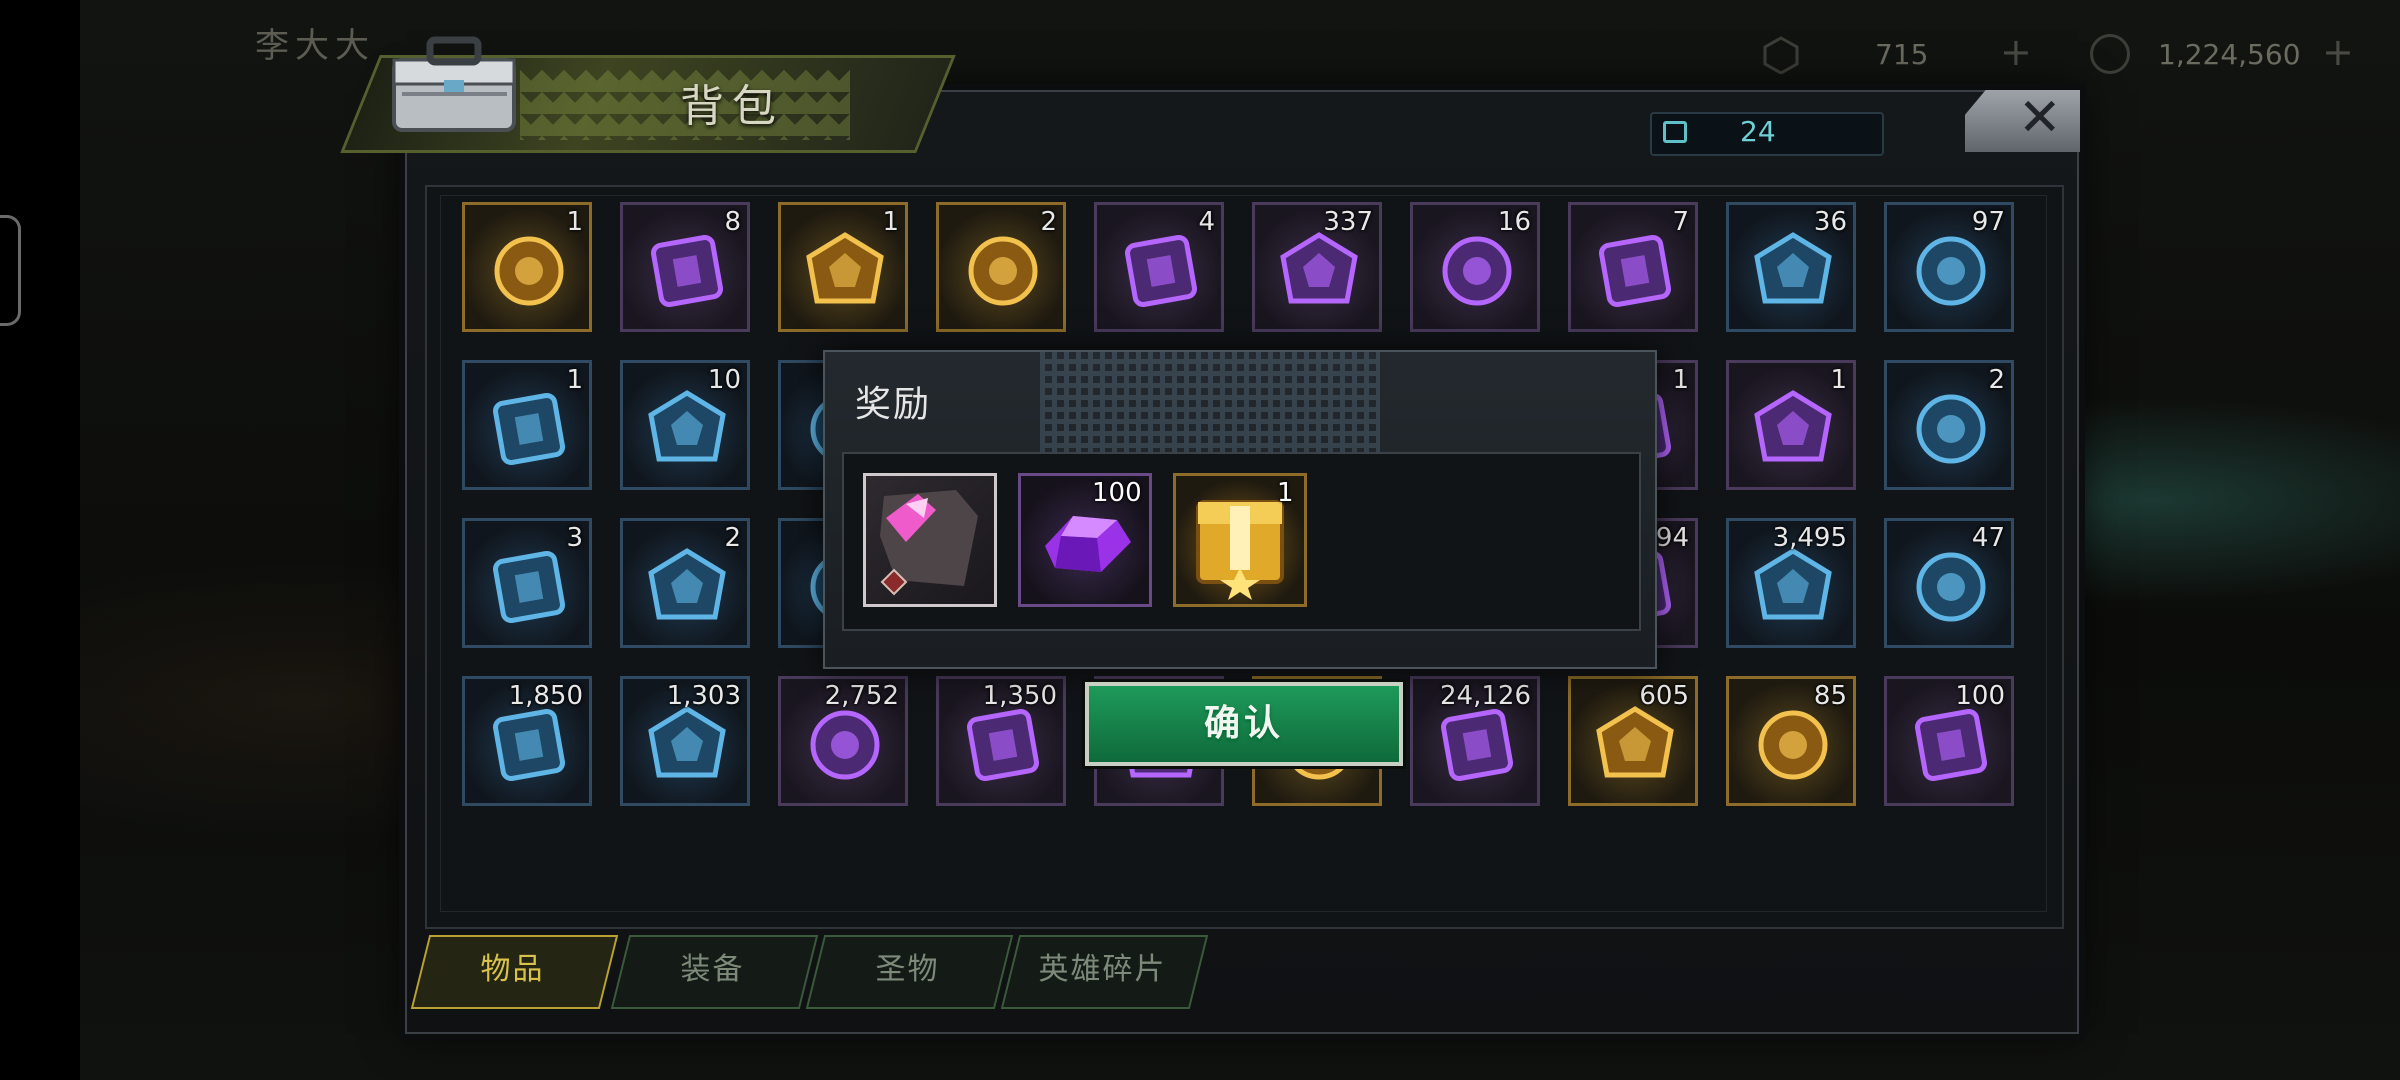 This screenshot has width=2400, height=1080. What do you see at coordinates (1348, 222) in the screenshot?
I see `item-quantity: 337` at bounding box center [1348, 222].